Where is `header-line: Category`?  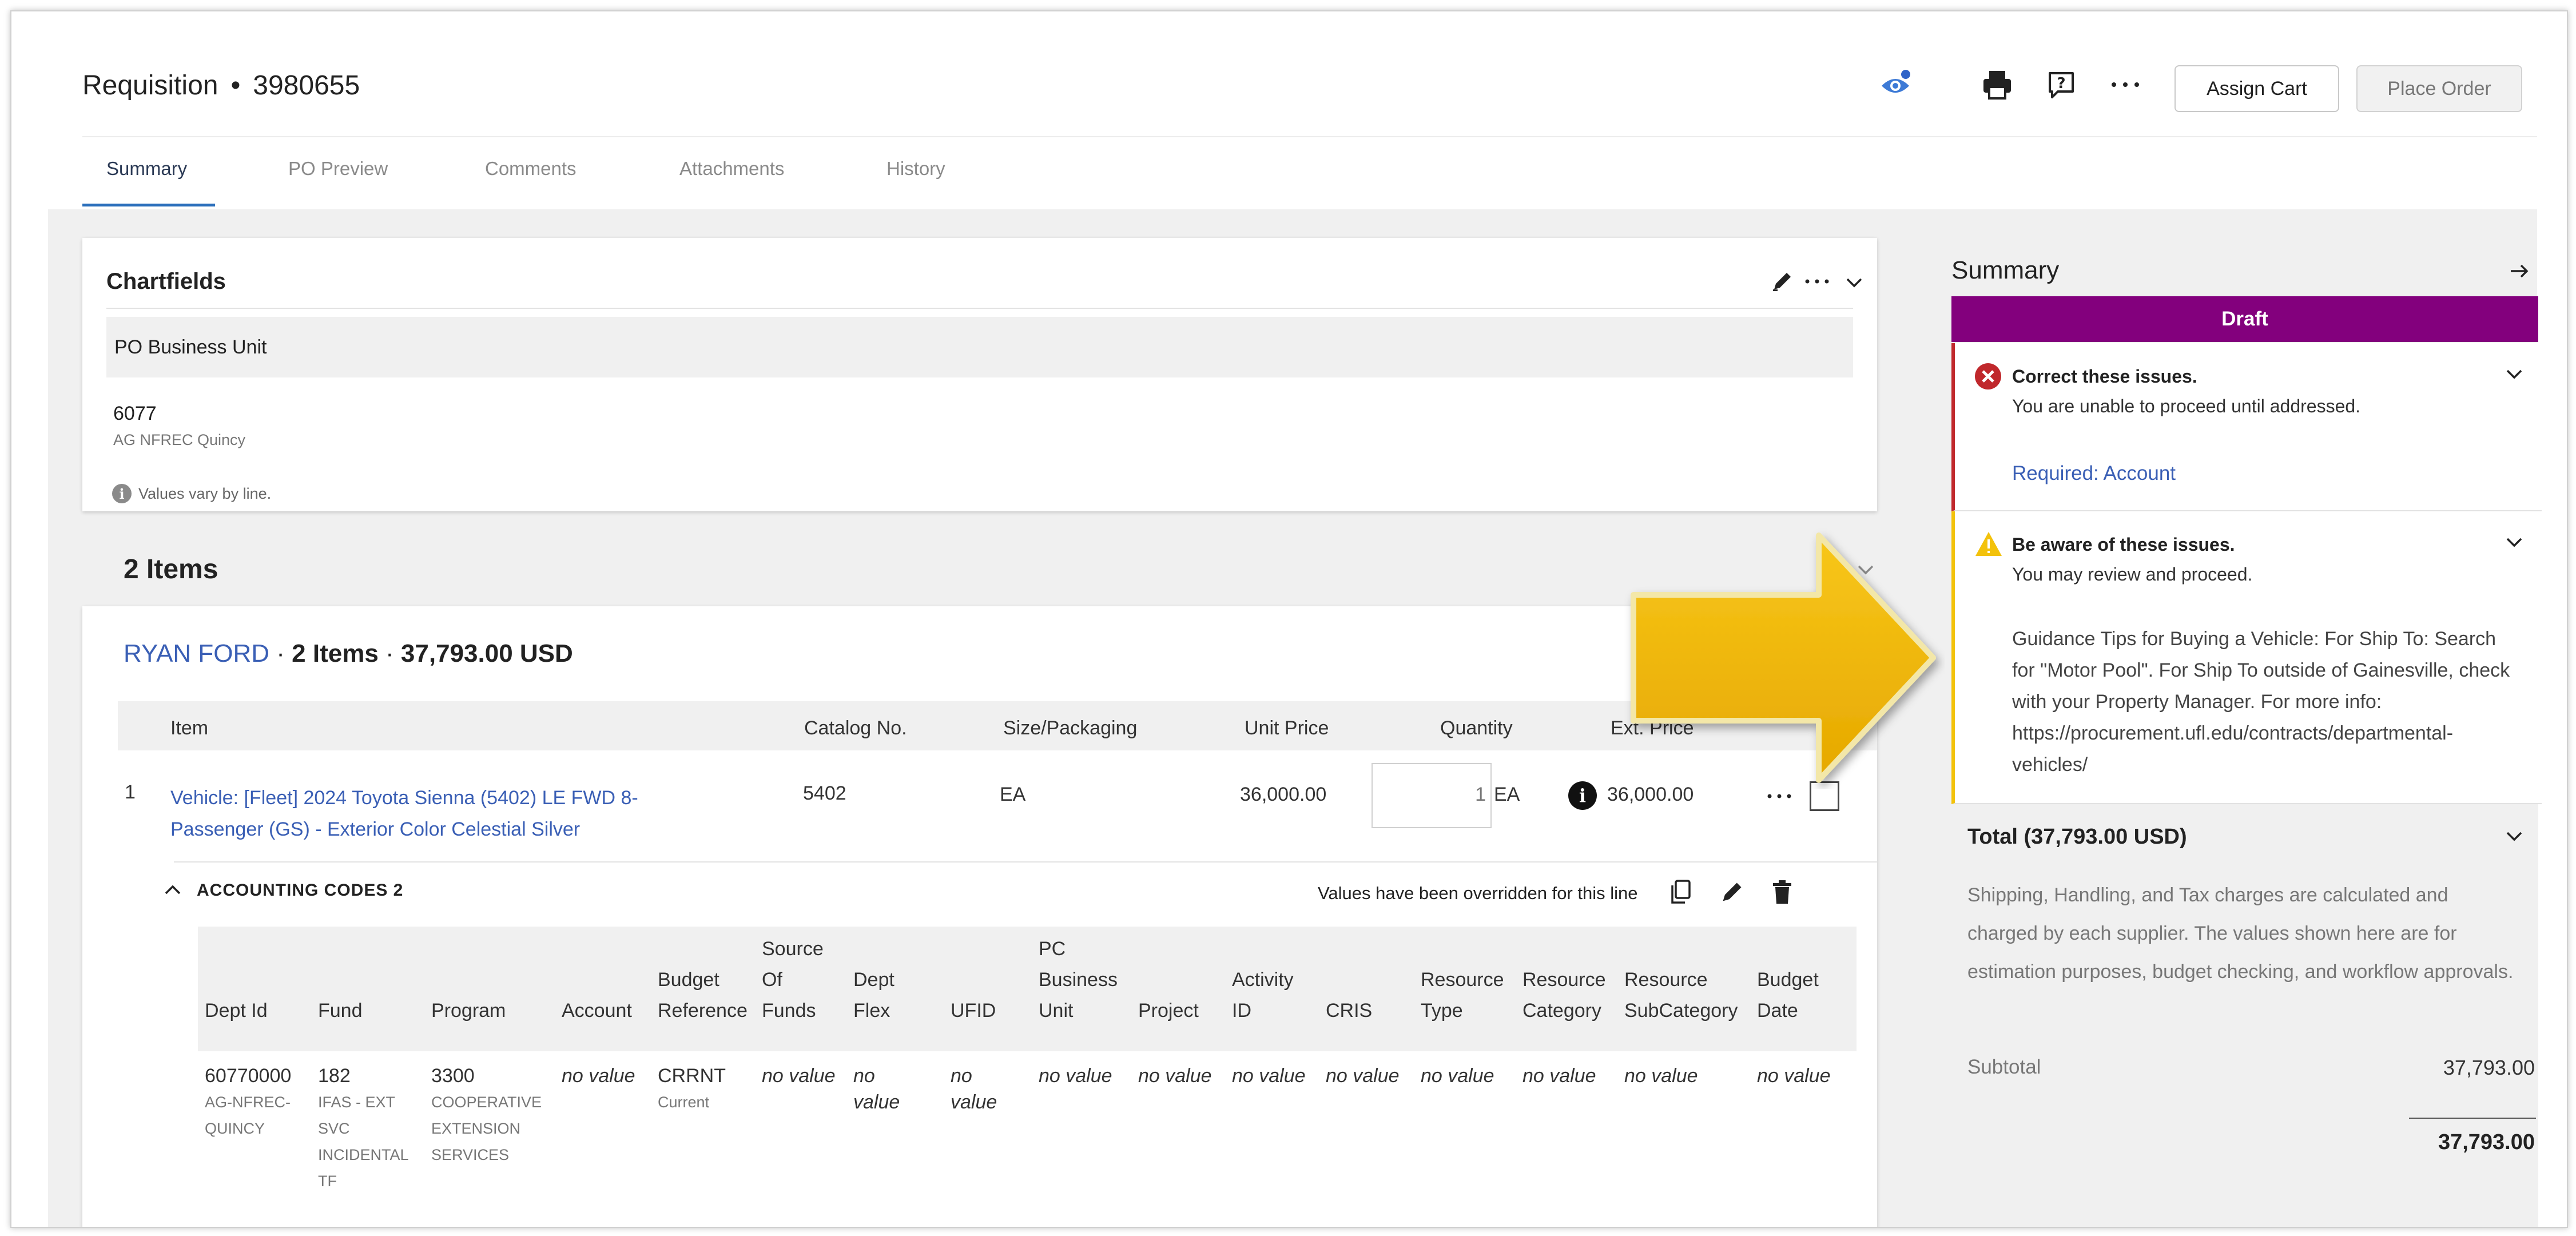 header-line: Category is located at coordinates (1561, 1011).